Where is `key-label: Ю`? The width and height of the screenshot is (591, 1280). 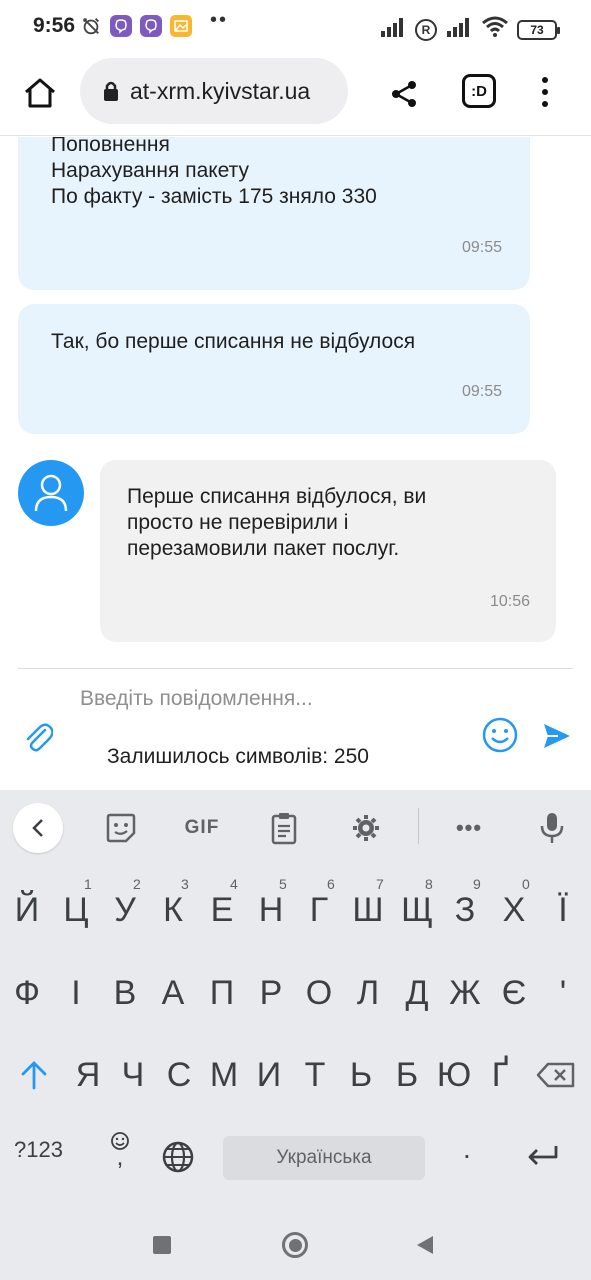 key-label: Ю is located at coordinates (454, 1074).